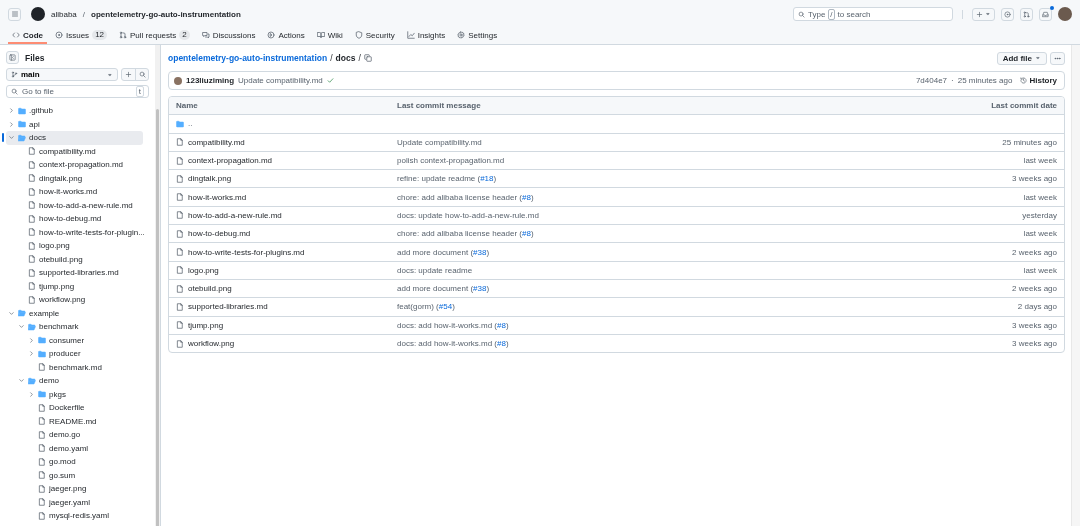 This screenshot has width=1080, height=526. I want to click on avatar, so click(1065, 14).